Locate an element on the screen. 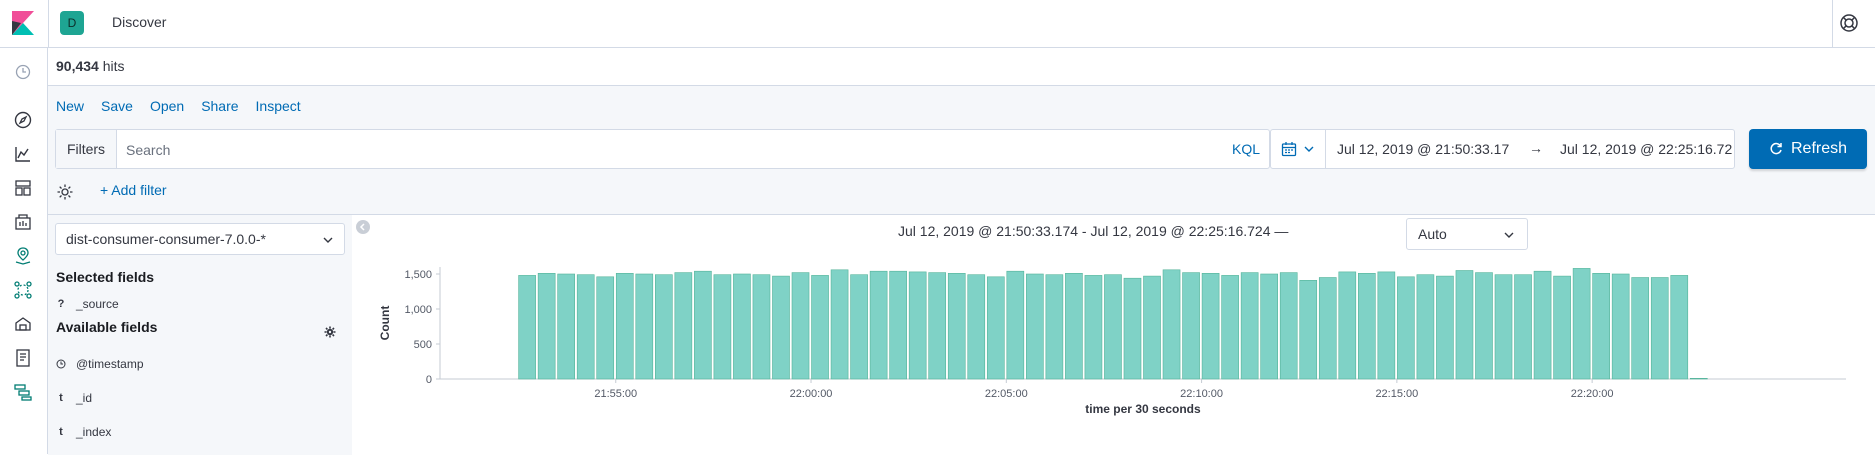 Image resolution: width=1875 pixels, height=455 pixels. dashboard-icon is located at coordinates (23, 188).